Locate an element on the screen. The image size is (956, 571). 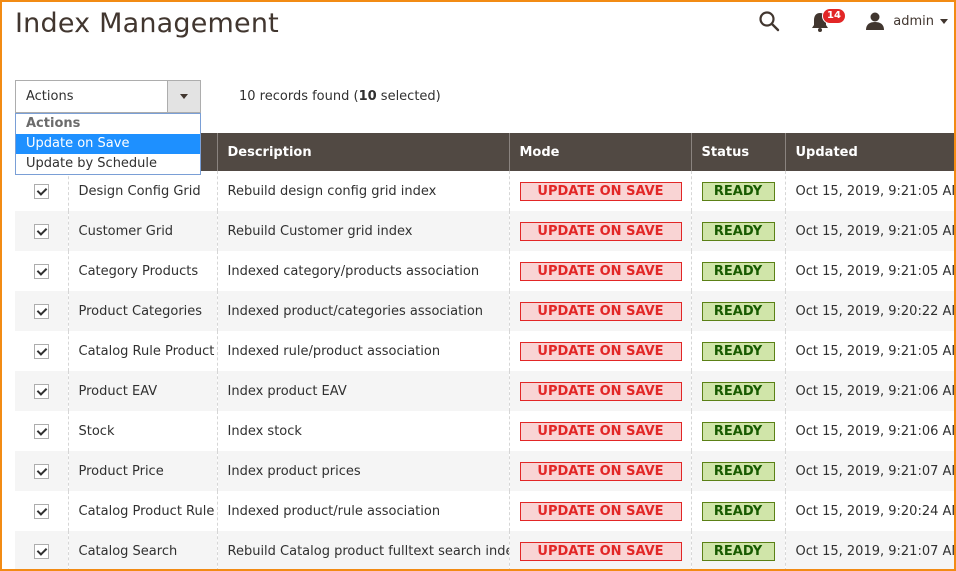
column-header-status: Status is located at coordinates (737, 152).